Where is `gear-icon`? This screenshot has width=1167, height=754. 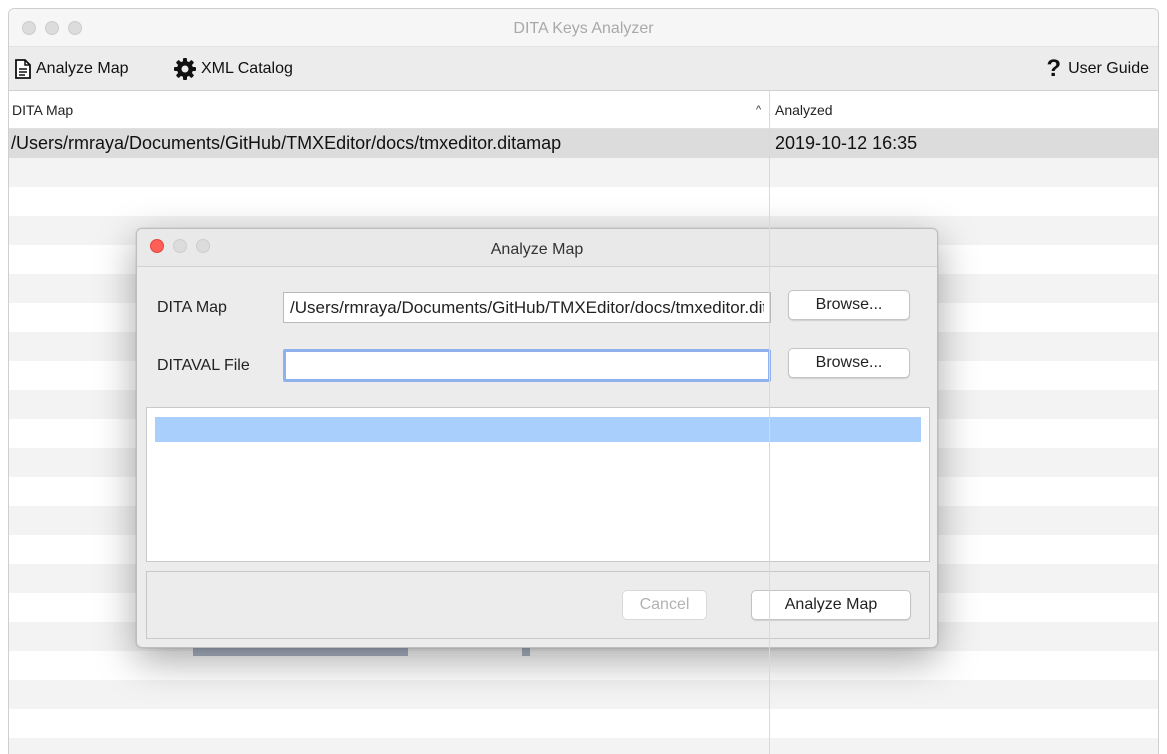
gear-icon is located at coordinates (185, 69).